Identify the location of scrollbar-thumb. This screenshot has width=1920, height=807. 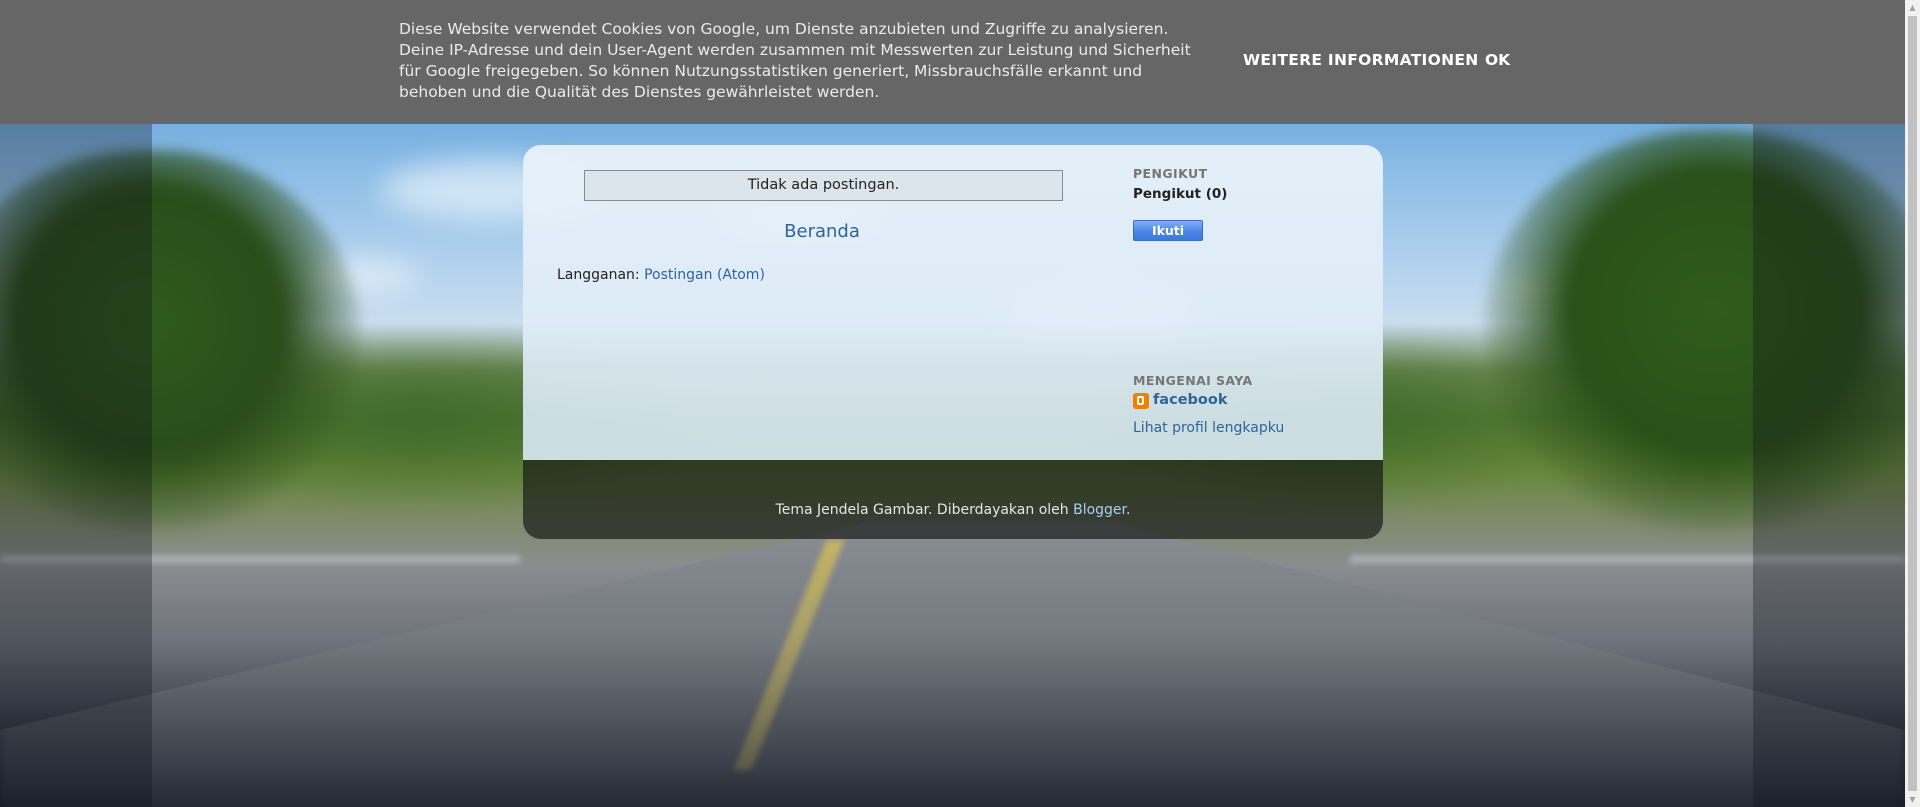
(1912, 403).